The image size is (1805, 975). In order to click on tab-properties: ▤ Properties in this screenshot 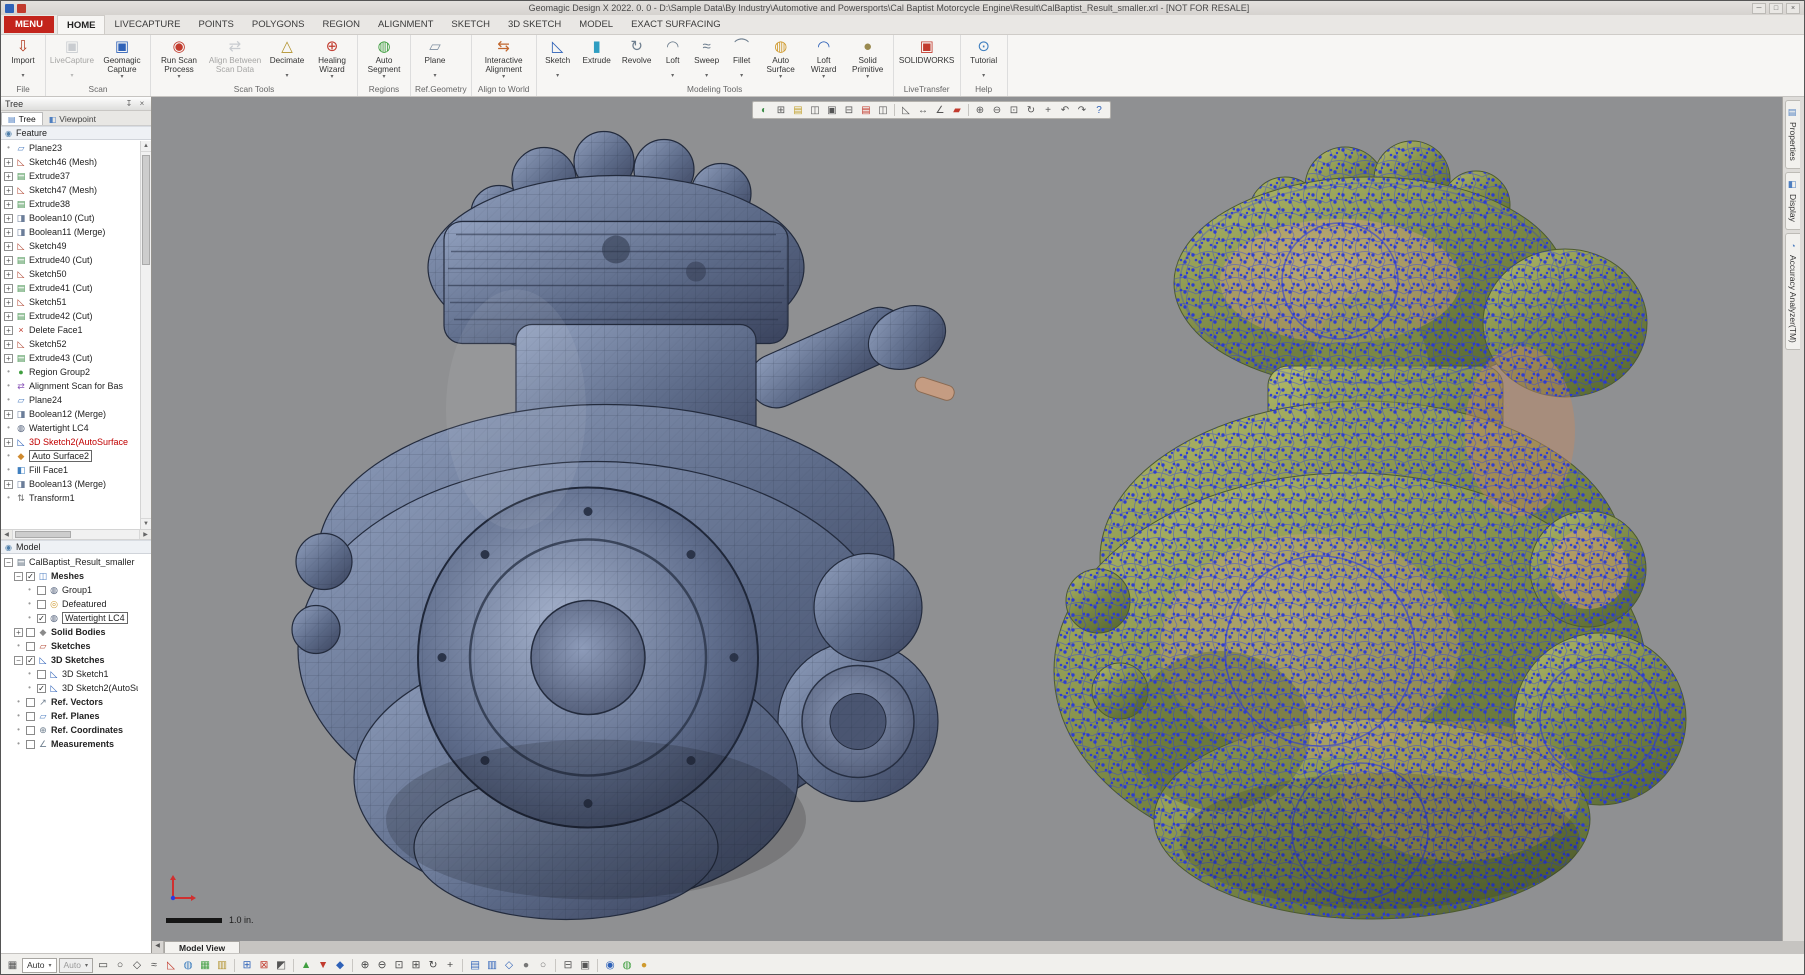, I will do `click(1792, 134)`.